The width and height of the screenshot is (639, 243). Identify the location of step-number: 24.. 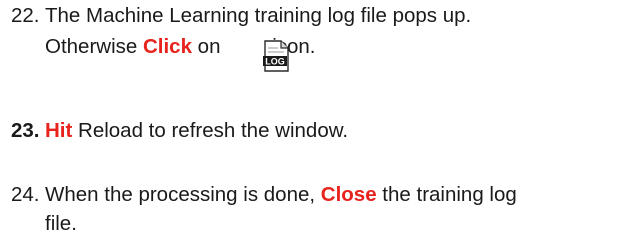
(25, 194).